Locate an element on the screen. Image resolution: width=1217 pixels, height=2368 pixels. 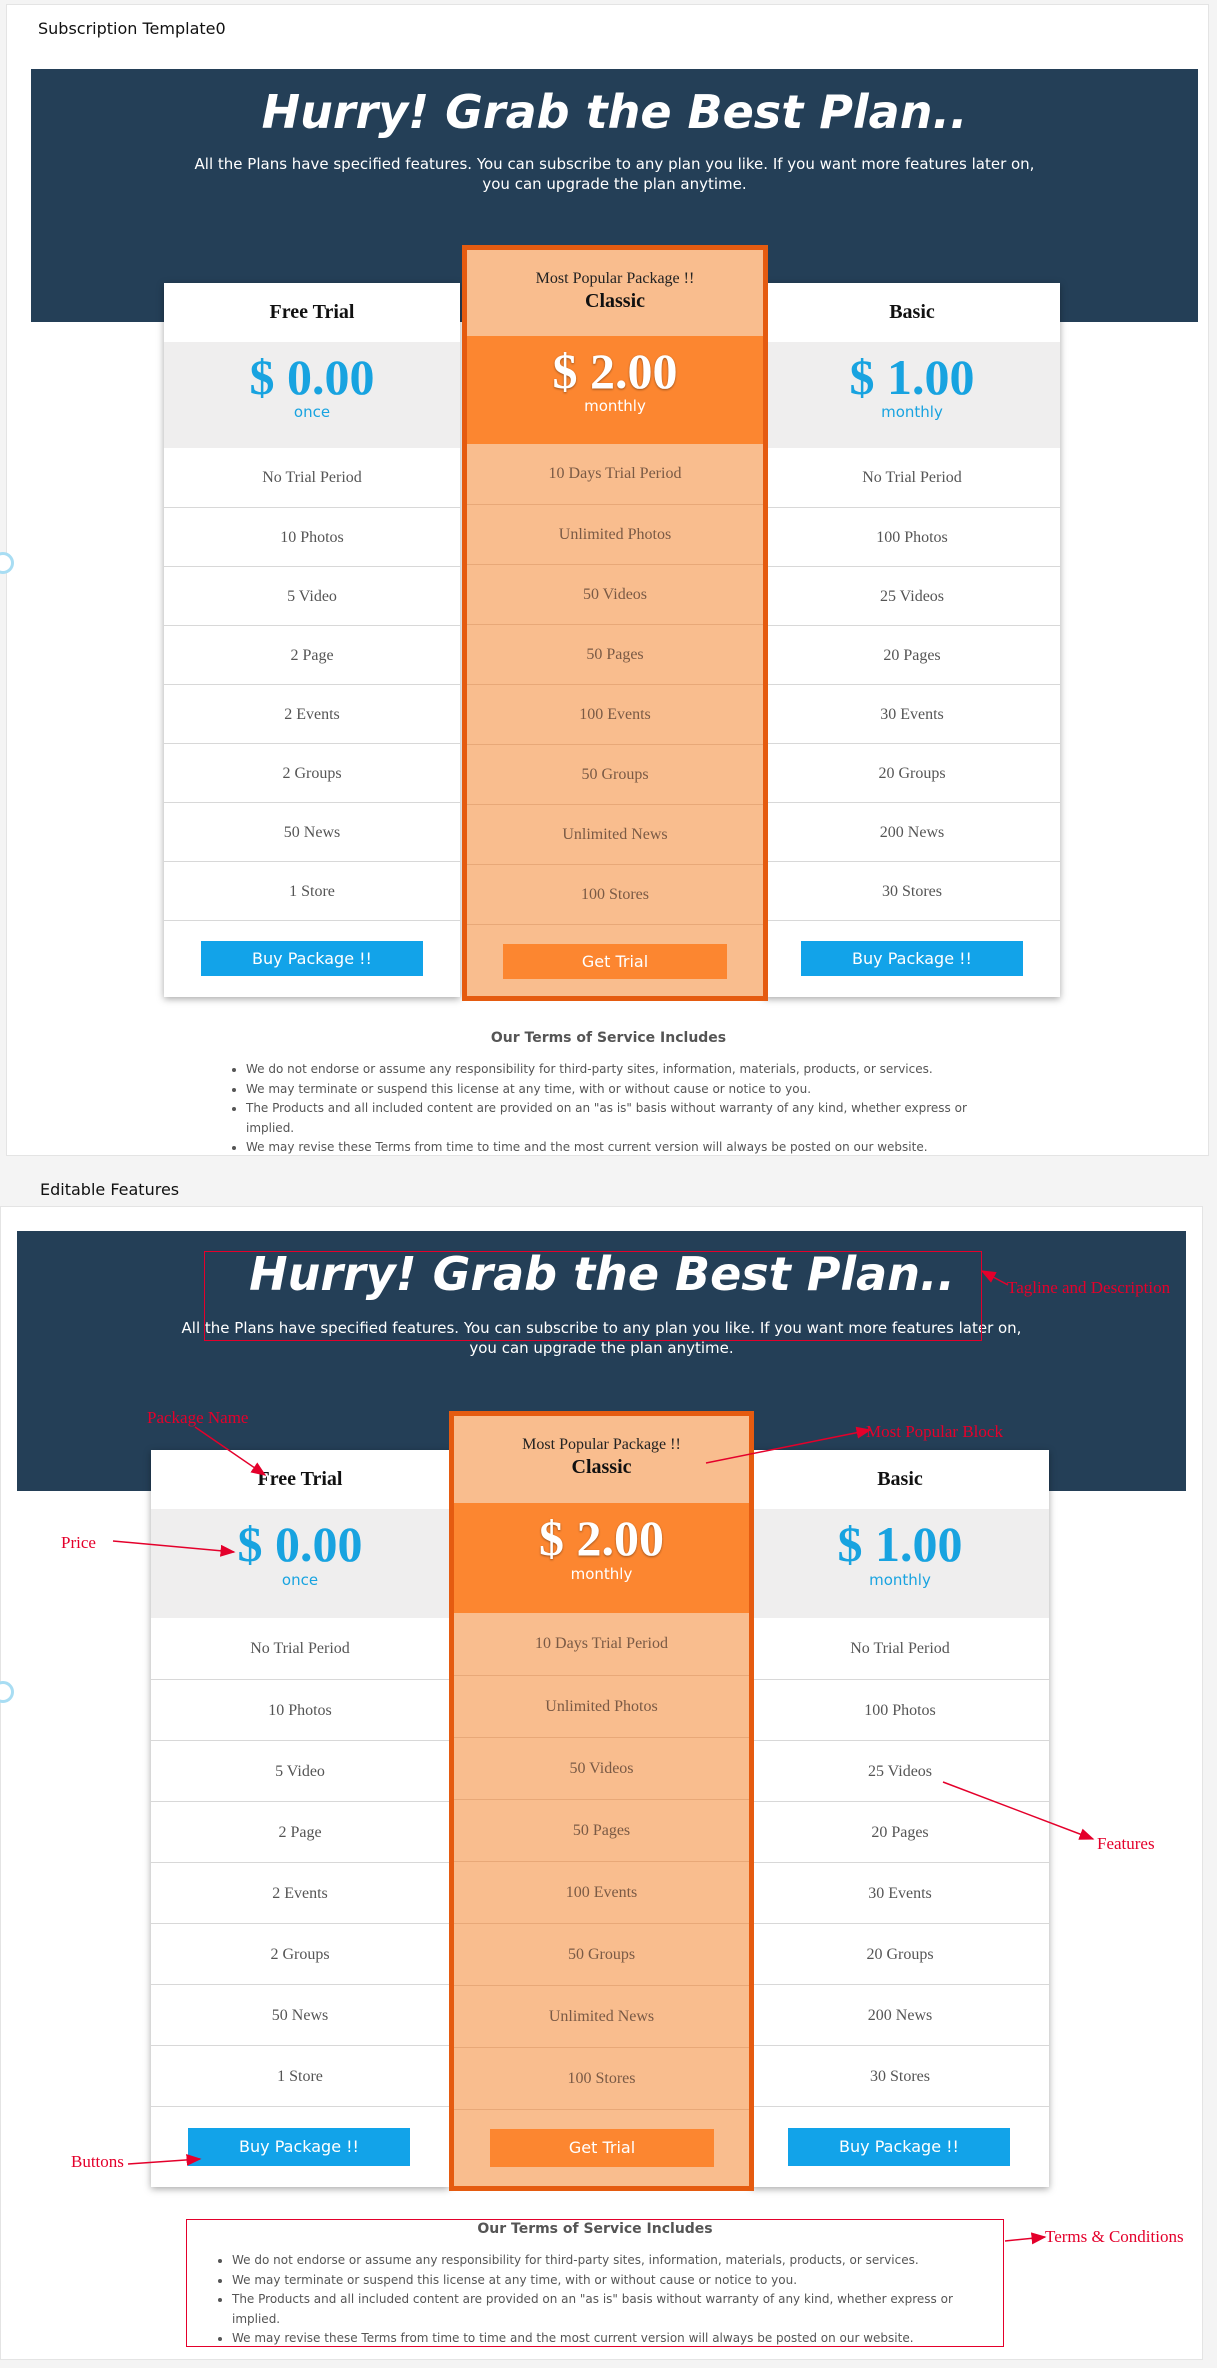
annotation-buttons: Buttons is located at coordinates (97, 2161).